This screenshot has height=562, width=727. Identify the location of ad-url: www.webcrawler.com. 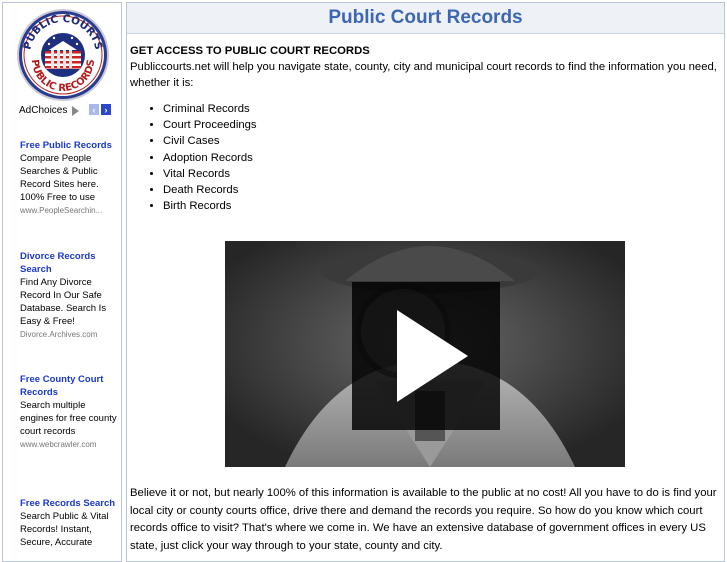
(70, 444).